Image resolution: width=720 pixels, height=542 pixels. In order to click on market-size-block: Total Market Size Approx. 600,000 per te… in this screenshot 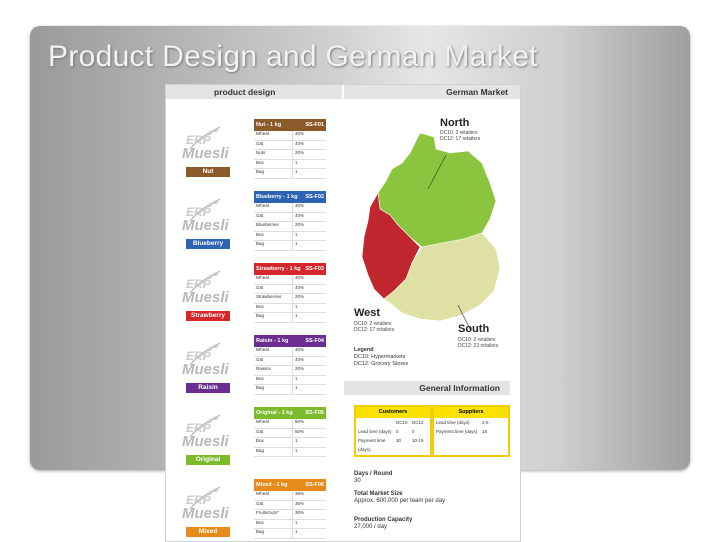, I will do `click(399, 498)`.